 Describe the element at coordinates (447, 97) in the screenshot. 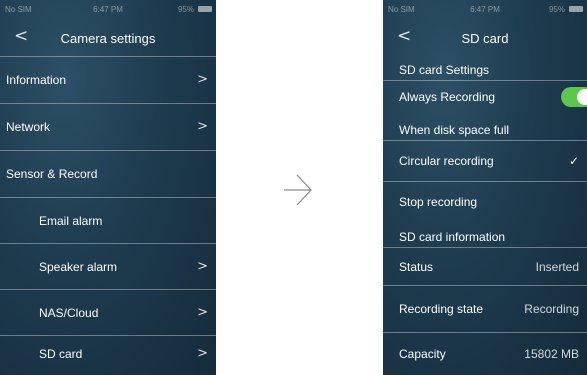

I see `always-recording-label: Always Recording` at that location.